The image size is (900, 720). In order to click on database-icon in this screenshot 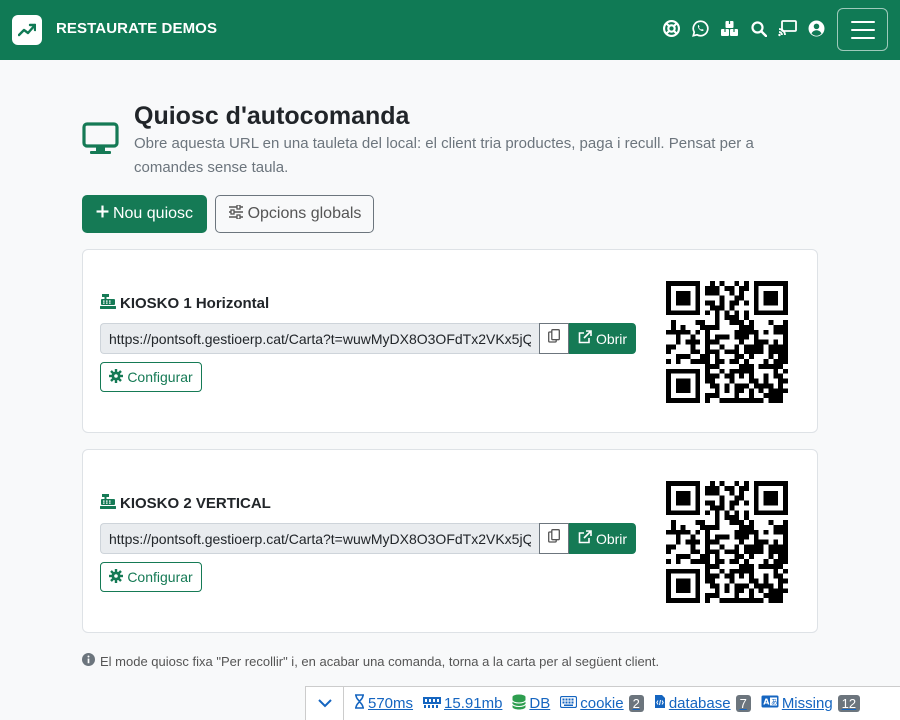, I will do `click(519, 704)`.